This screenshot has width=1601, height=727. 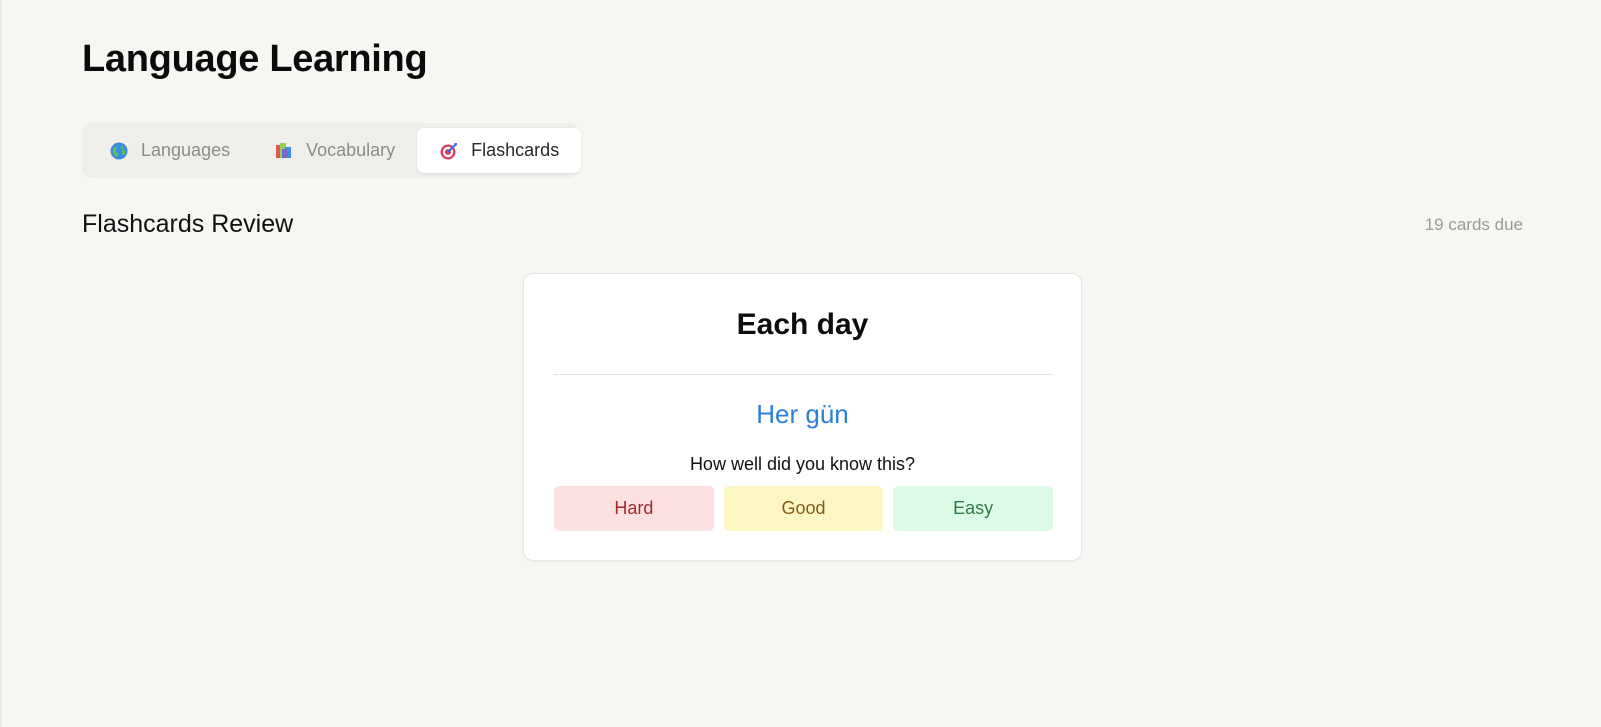 I want to click on rating-prompt: How well did you know this?, so click(x=802, y=464).